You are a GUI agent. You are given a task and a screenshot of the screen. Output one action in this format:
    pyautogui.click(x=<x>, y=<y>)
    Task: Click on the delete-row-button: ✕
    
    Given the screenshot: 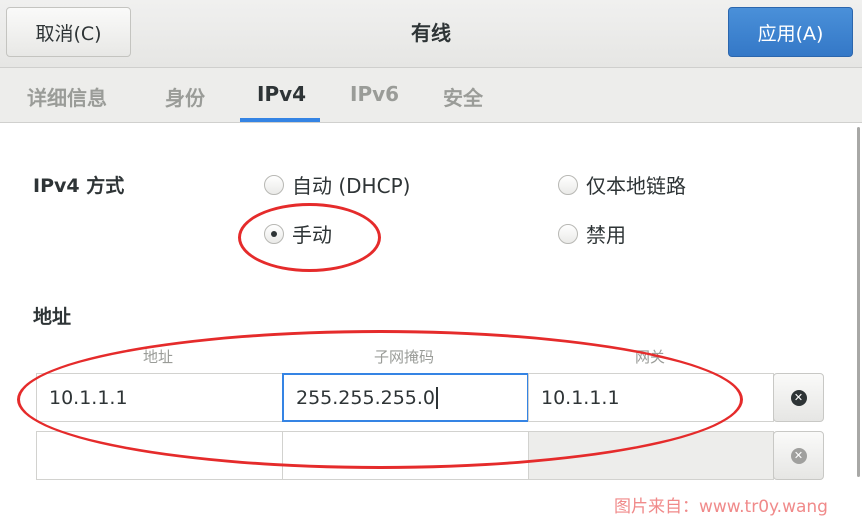 What is the action you would take?
    pyautogui.click(x=798, y=397)
    